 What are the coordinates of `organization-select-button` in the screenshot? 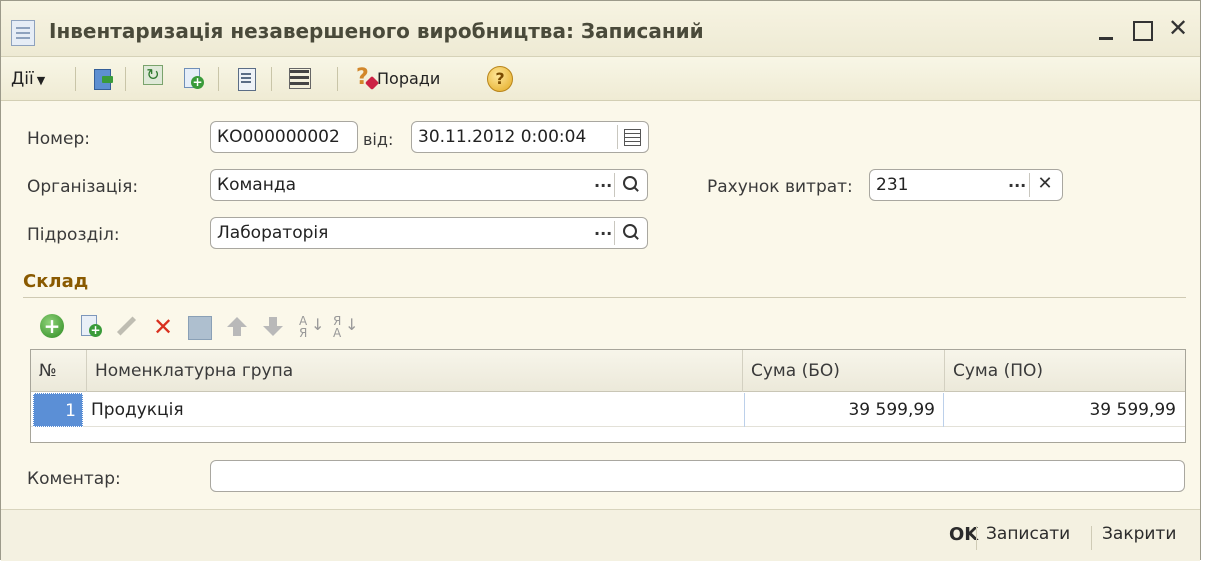 It's located at (602, 184).